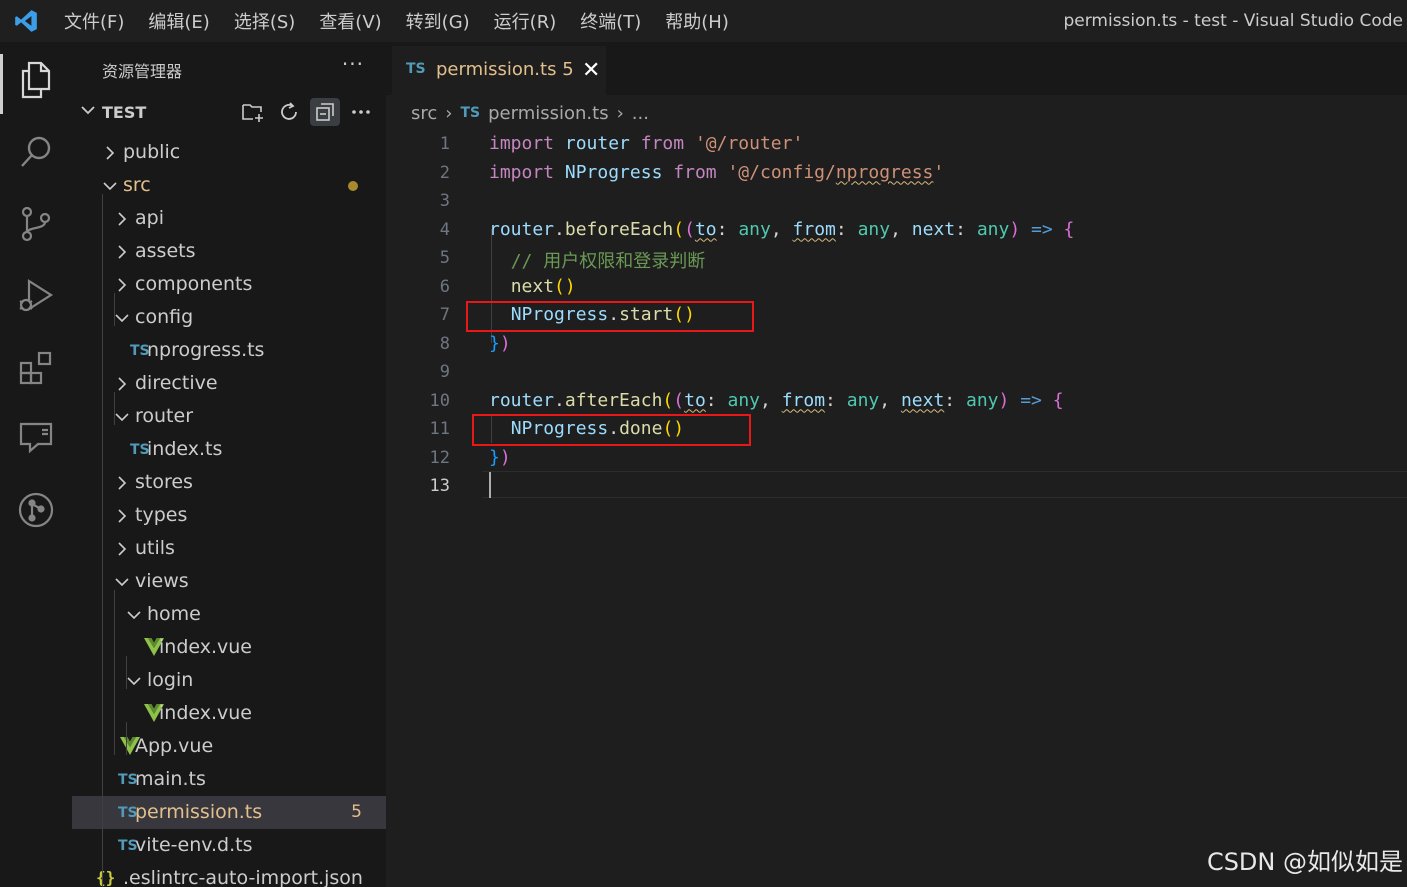  What do you see at coordinates (229, 482) in the screenshot?
I see `tree-item-stores: stores` at bounding box center [229, 482].